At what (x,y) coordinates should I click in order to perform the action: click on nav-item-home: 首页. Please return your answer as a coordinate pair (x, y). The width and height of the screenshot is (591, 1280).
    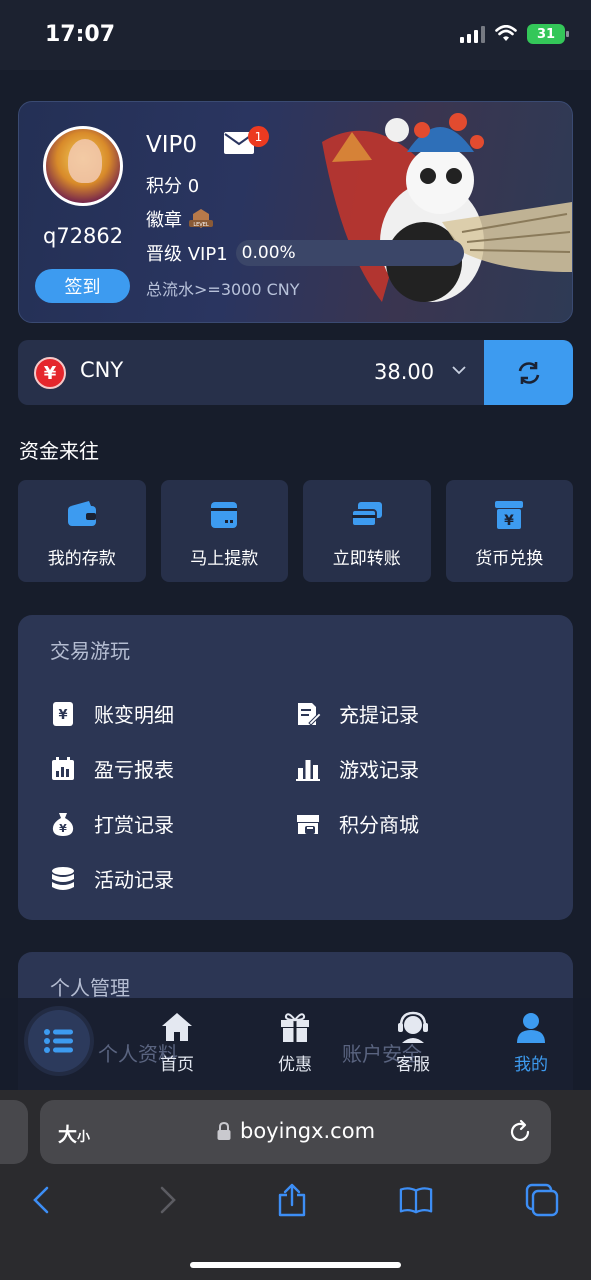
    Looking at the image, I should click on (177, 1042).